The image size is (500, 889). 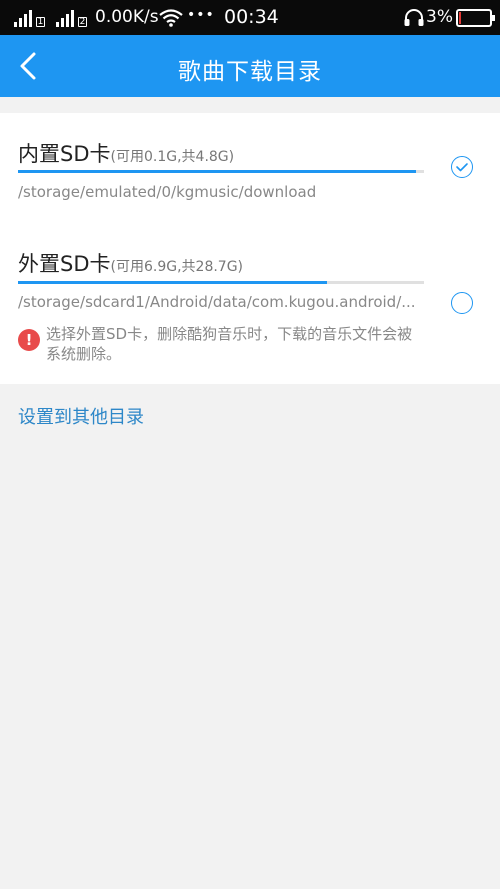 I want to click on storage-capacity: (可用6.9G,共28.7G), so click(x=177, y=267).